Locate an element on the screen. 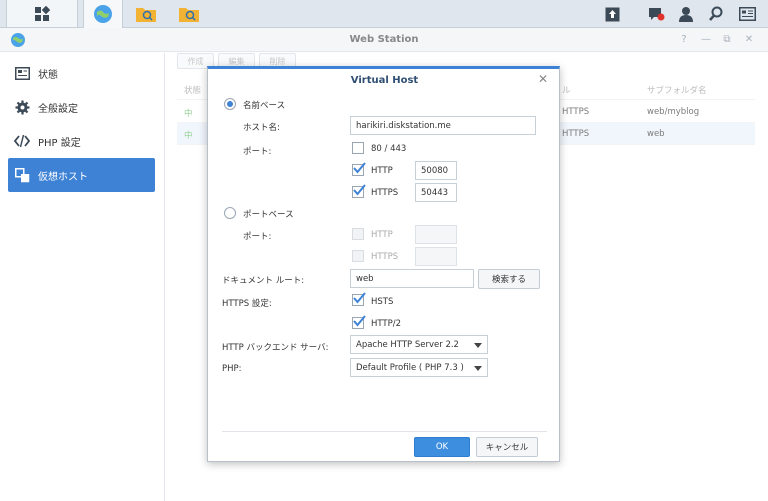  sidebar-item-label: PHP 設定 is located at coordinates (59, 143).